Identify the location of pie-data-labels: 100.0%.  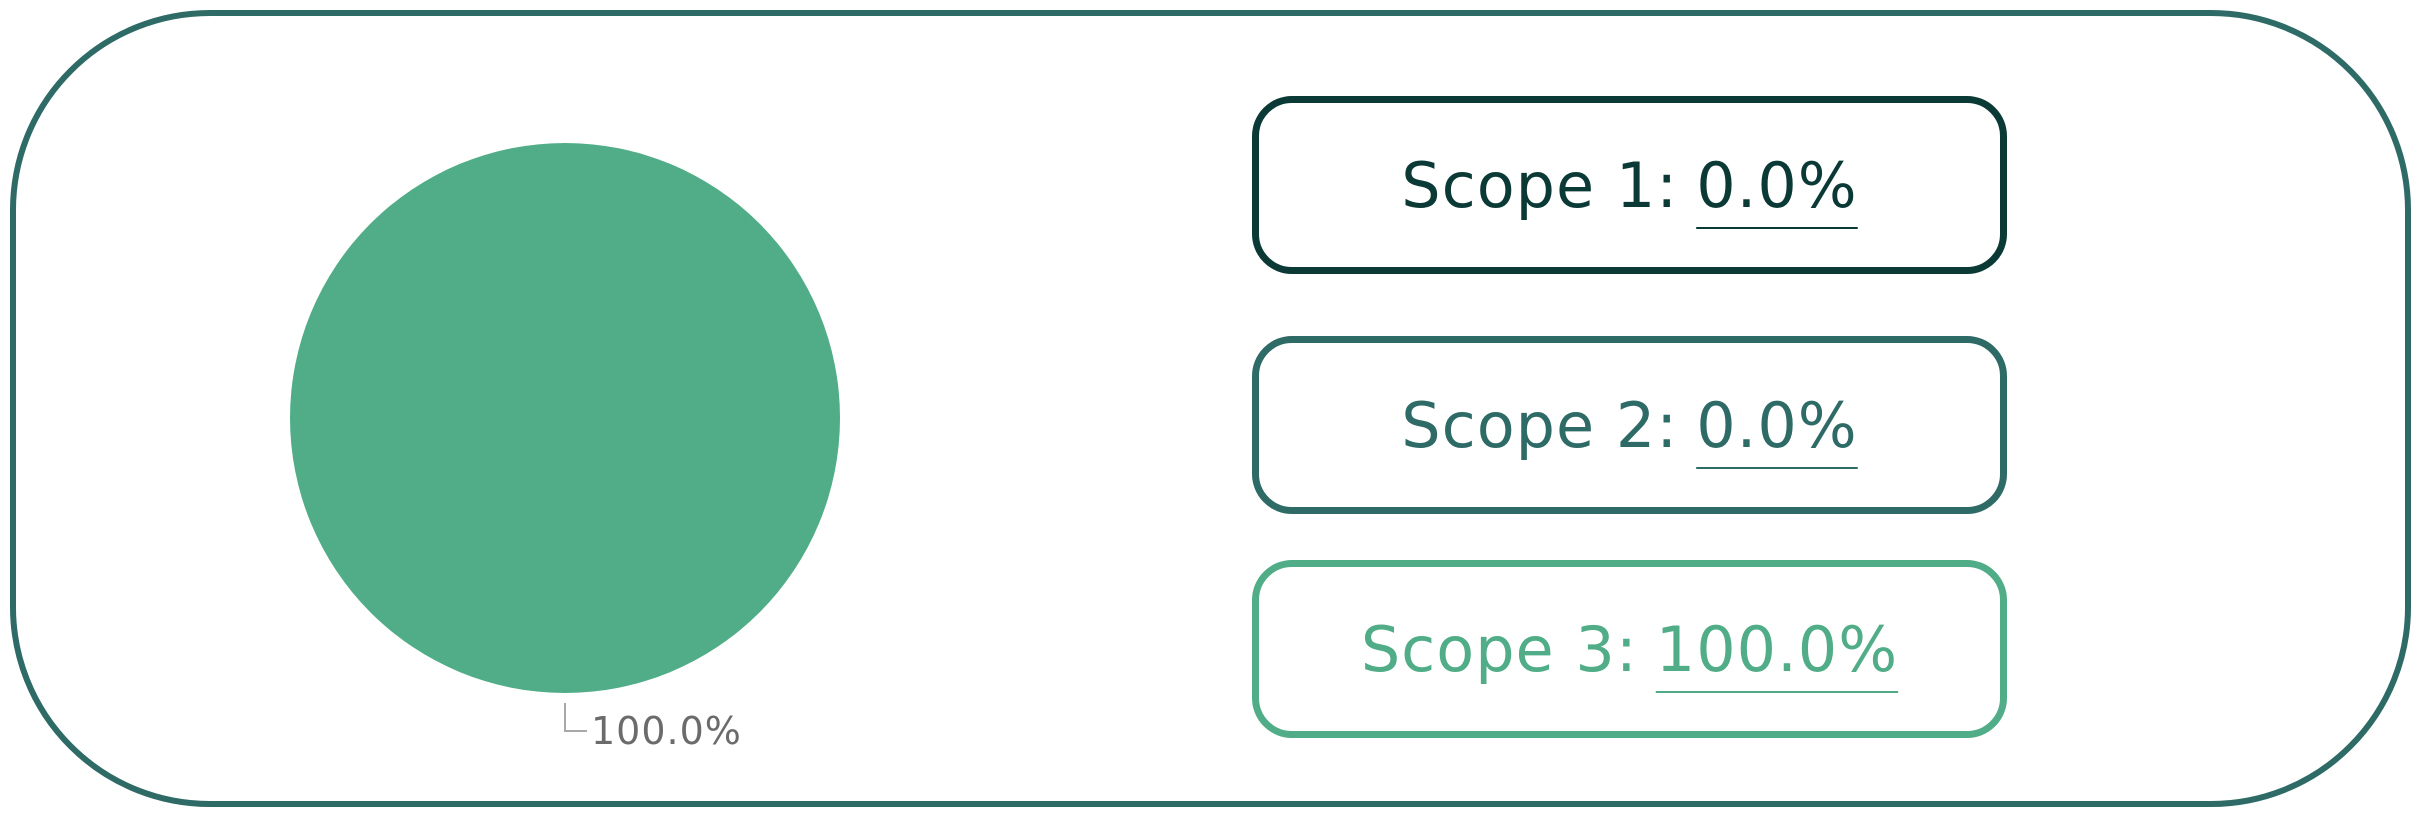
(653, 728).